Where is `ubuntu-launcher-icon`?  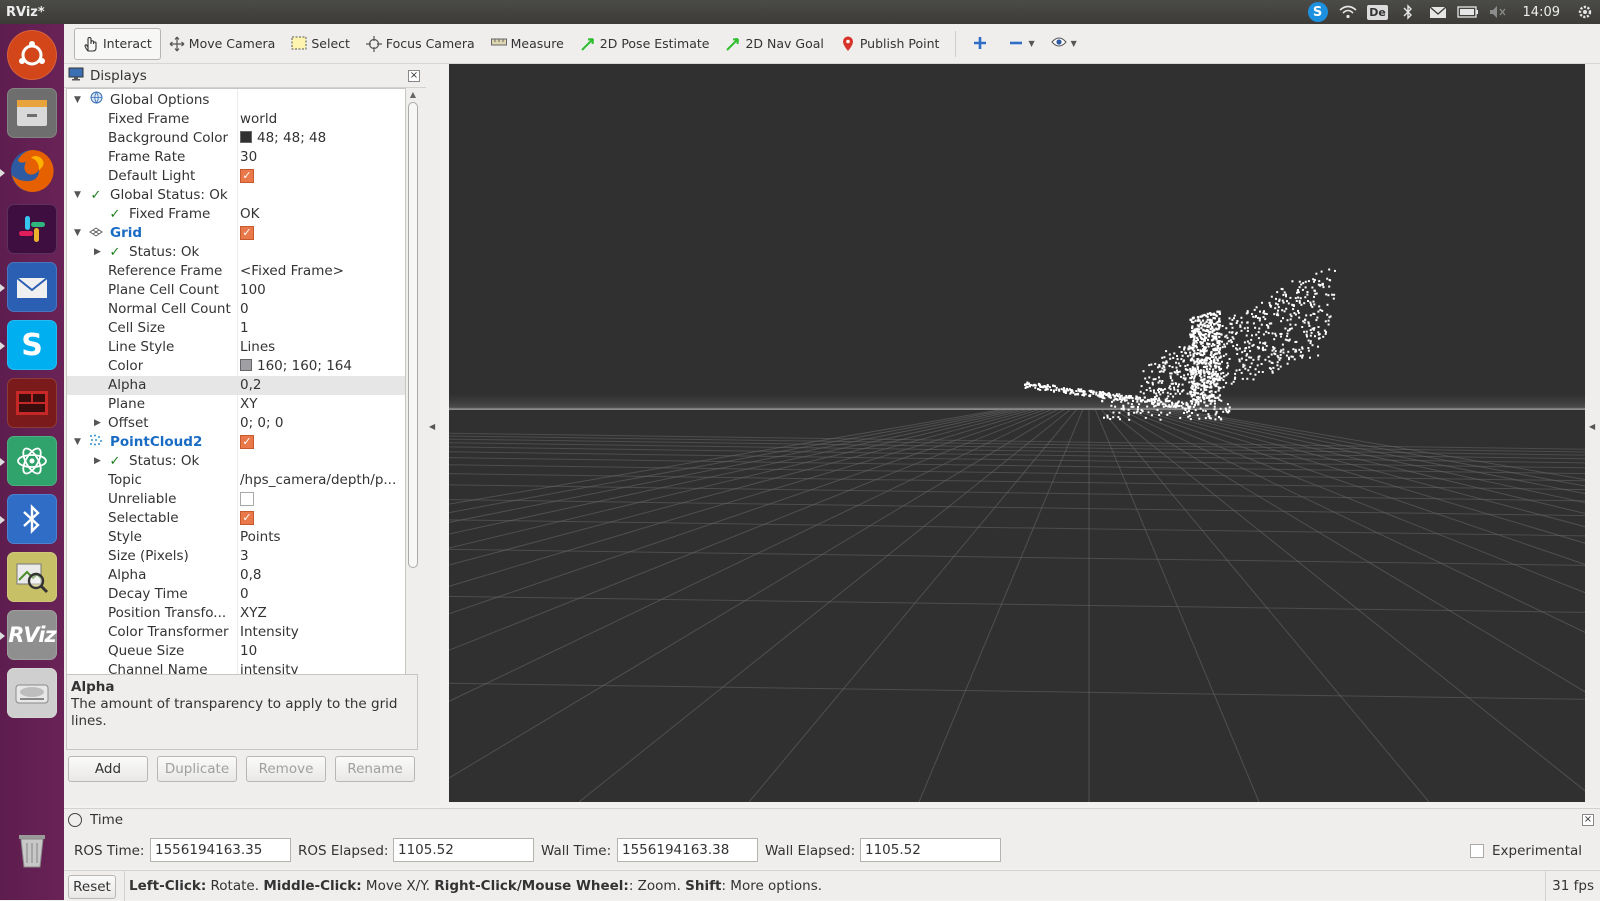 ubuntu-launcher-icon is located at coordinates (32, 55).